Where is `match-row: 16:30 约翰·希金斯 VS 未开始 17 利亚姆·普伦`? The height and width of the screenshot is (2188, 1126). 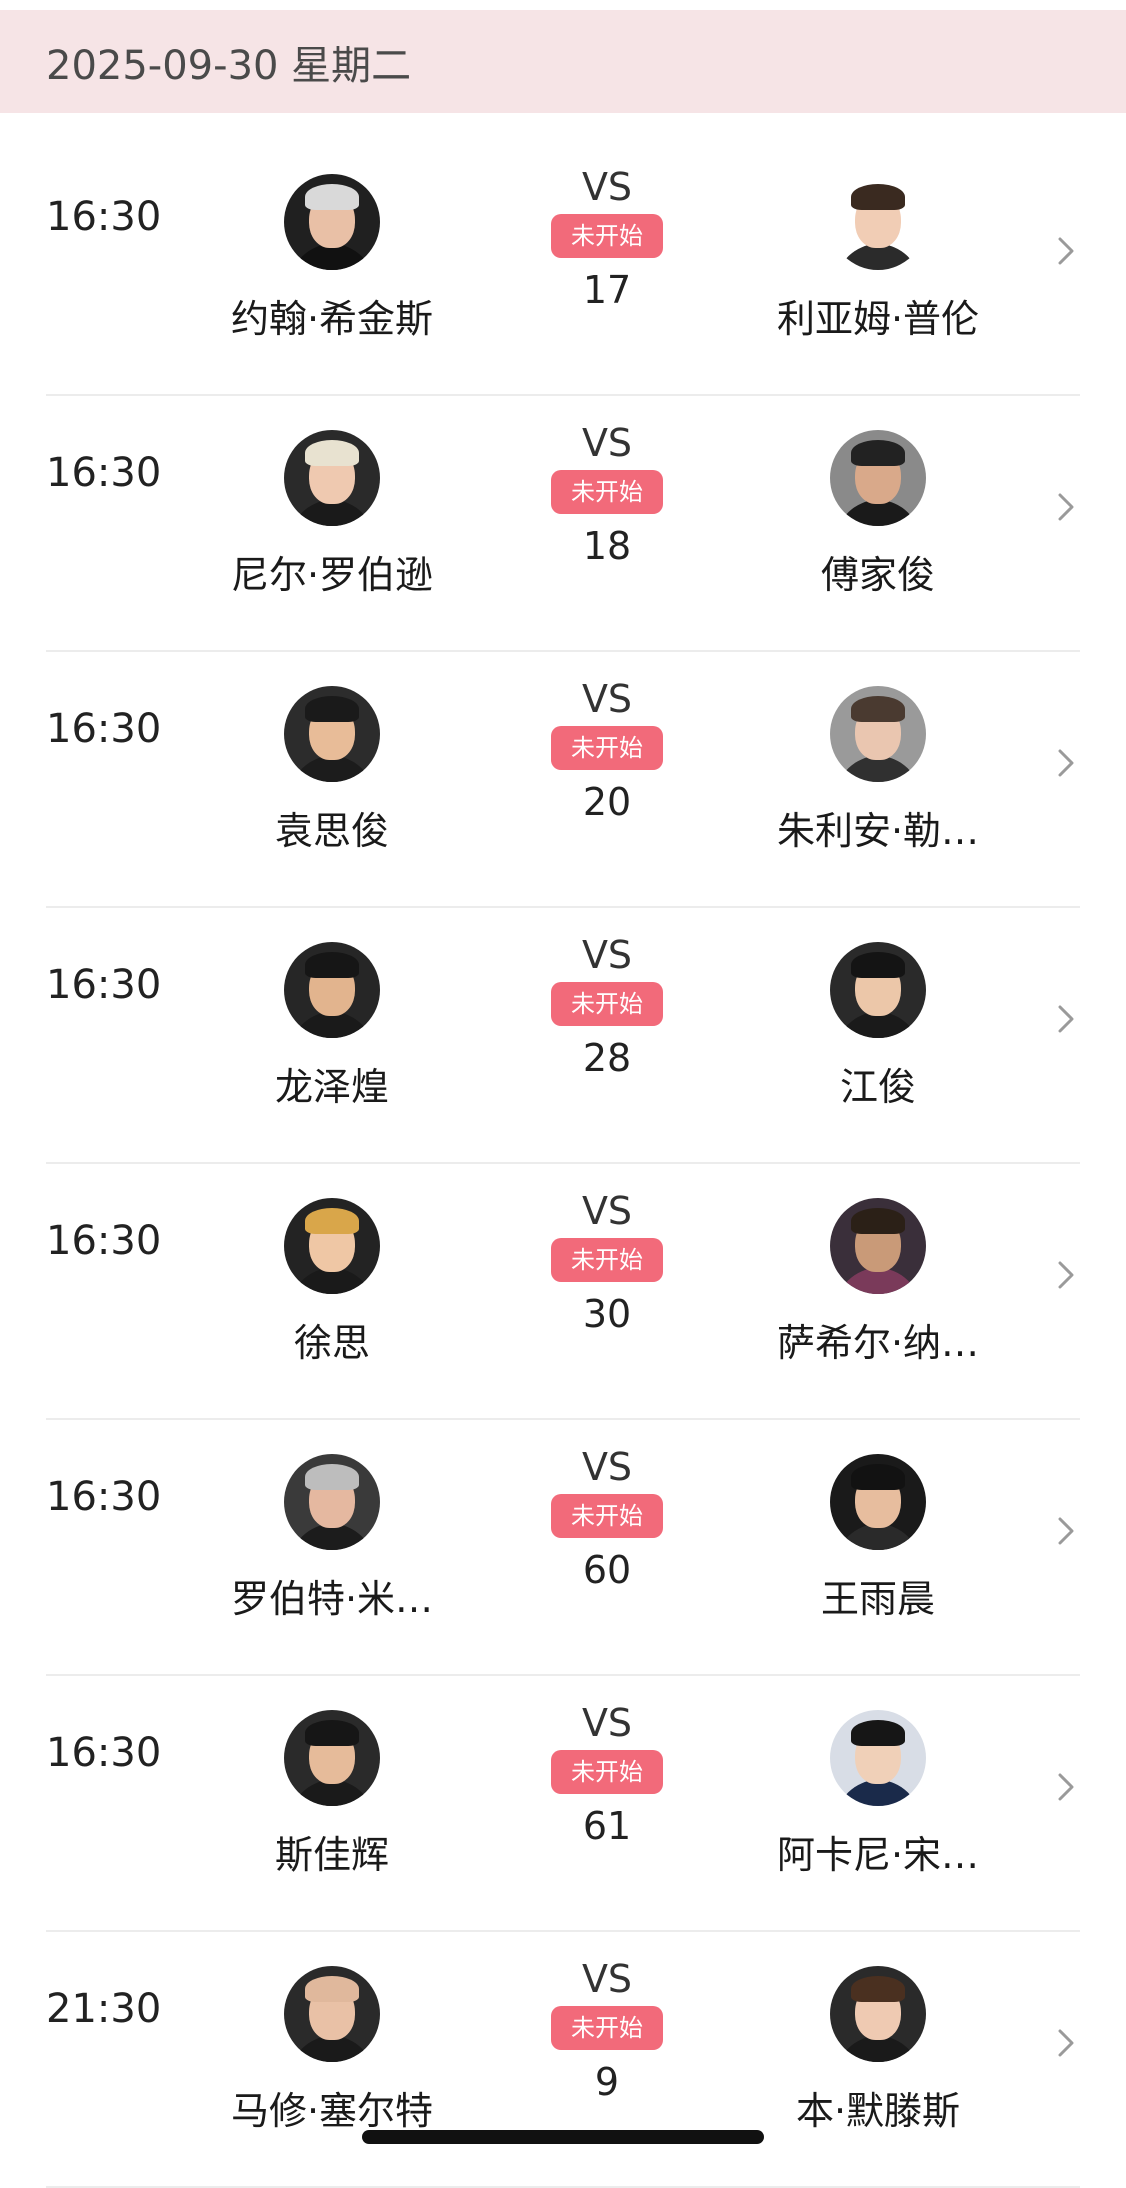
match-row: 16:30 约翰·希金斯 VS 未开始 17 利亚姆·普伦 is located at coordinates (563, 268).